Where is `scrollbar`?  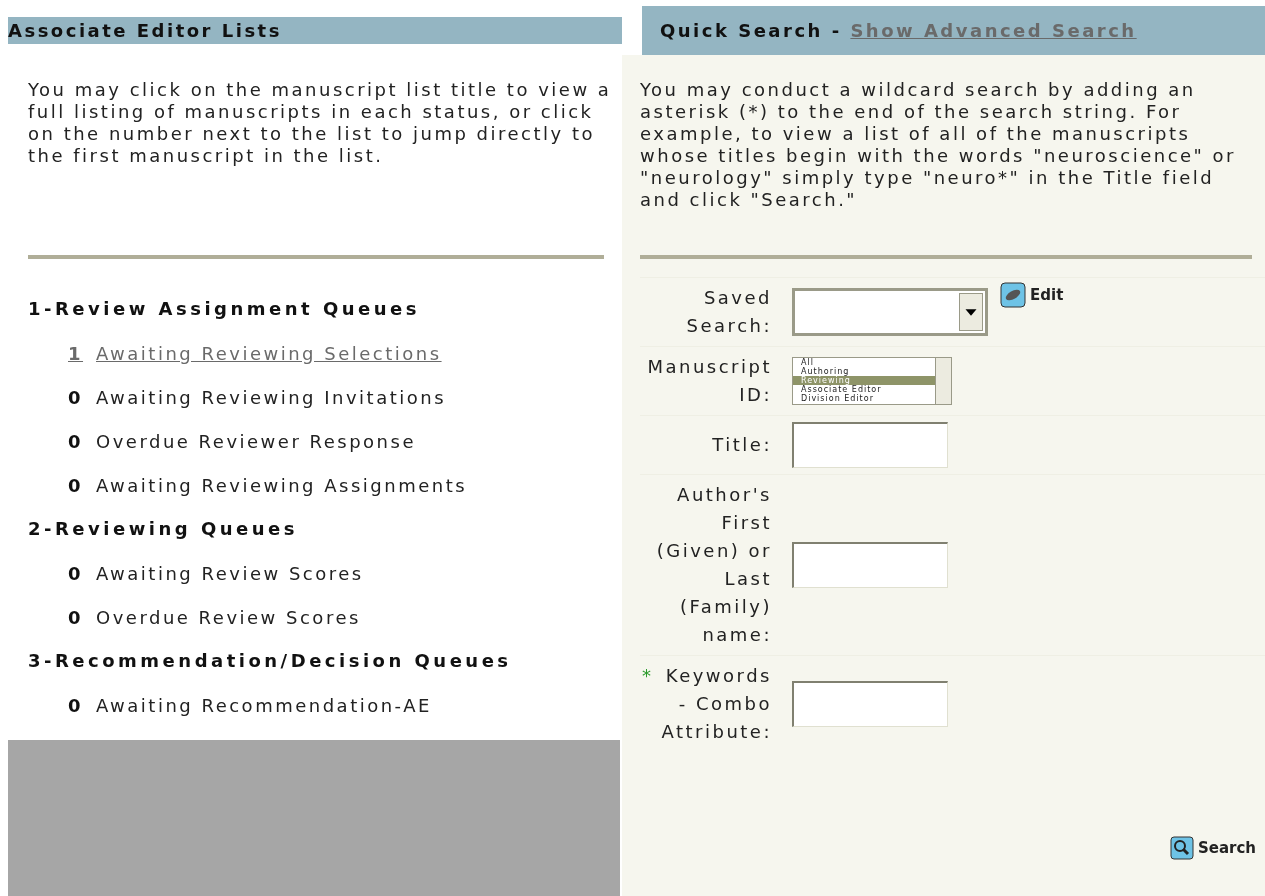 scrollbar is located at coordinates (943, 381).